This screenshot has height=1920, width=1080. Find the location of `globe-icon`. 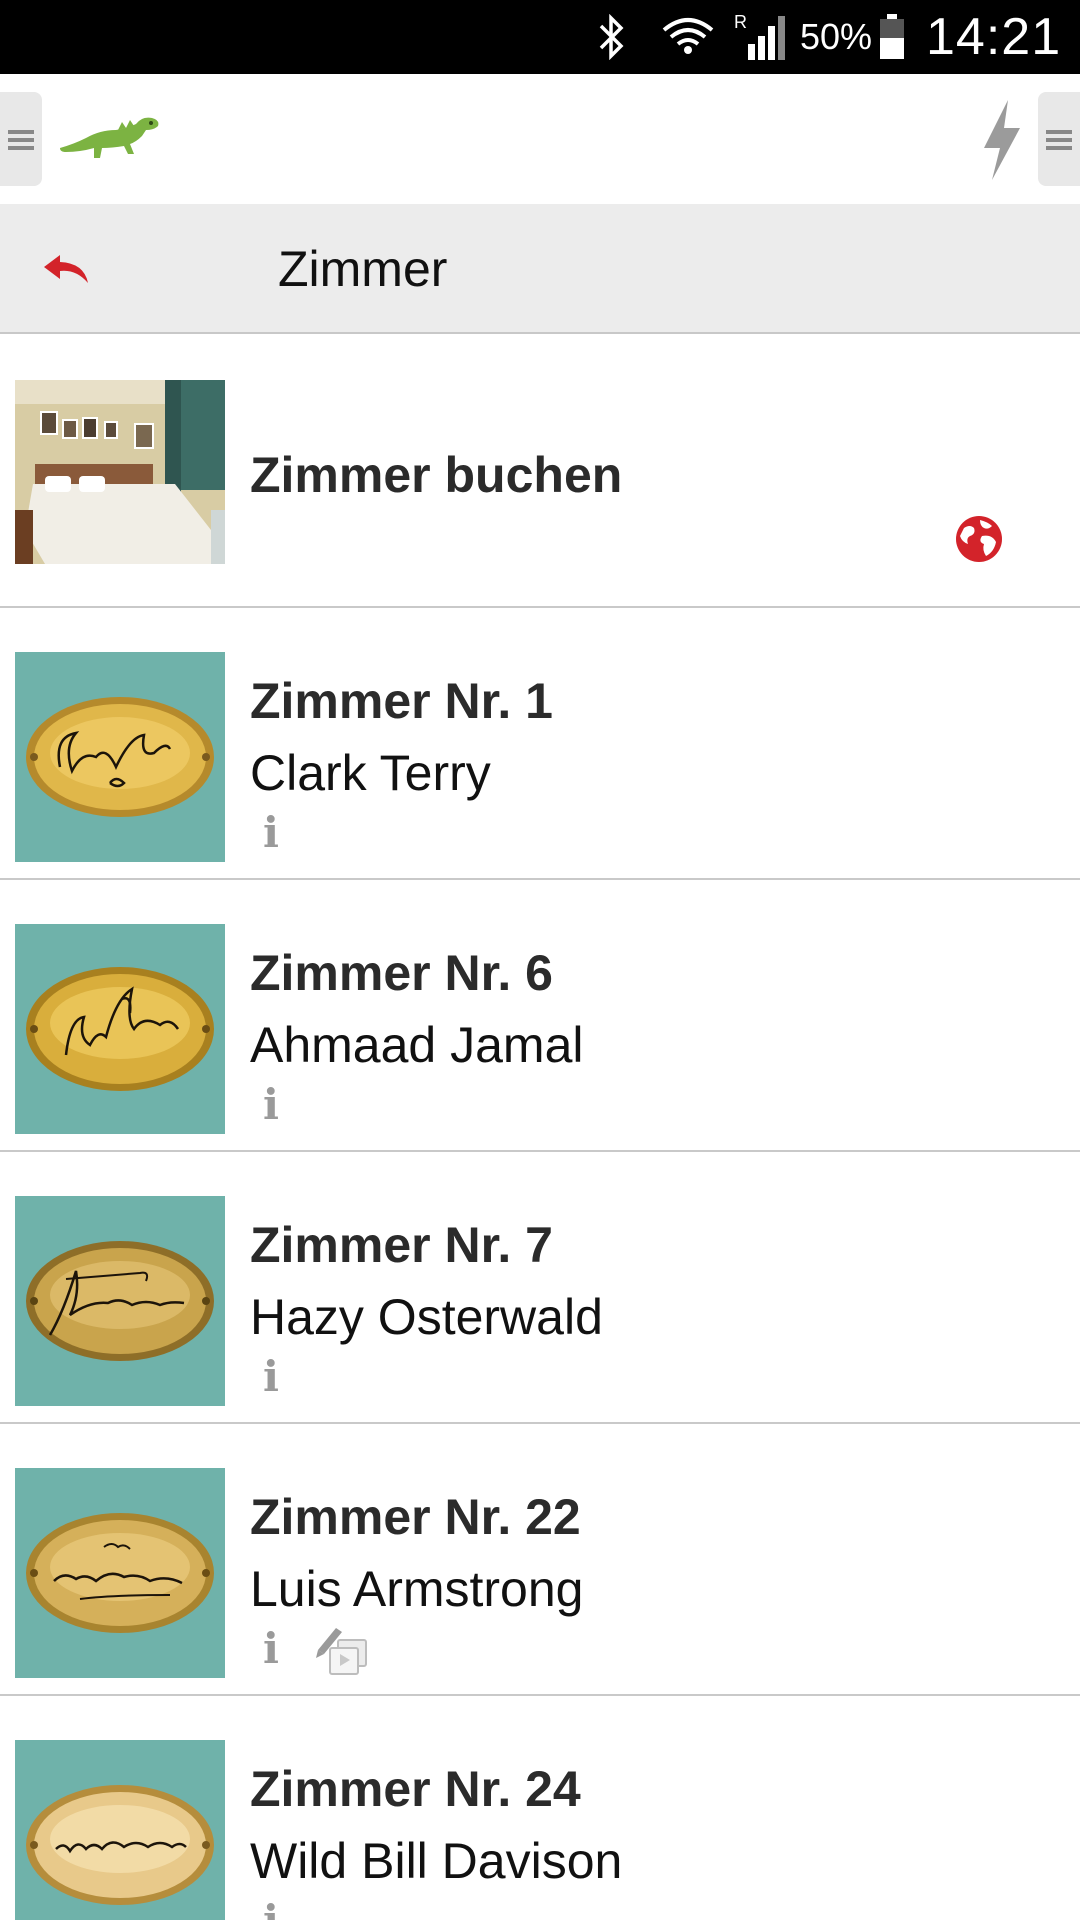

globe-icon is located at coordinates (979, 539).